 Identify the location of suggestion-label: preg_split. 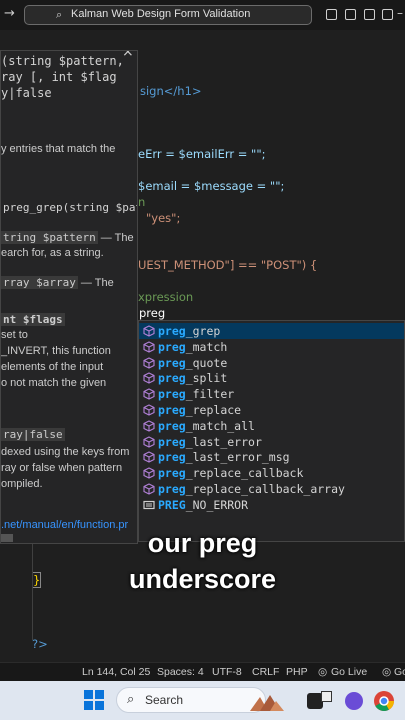
(192, 378).